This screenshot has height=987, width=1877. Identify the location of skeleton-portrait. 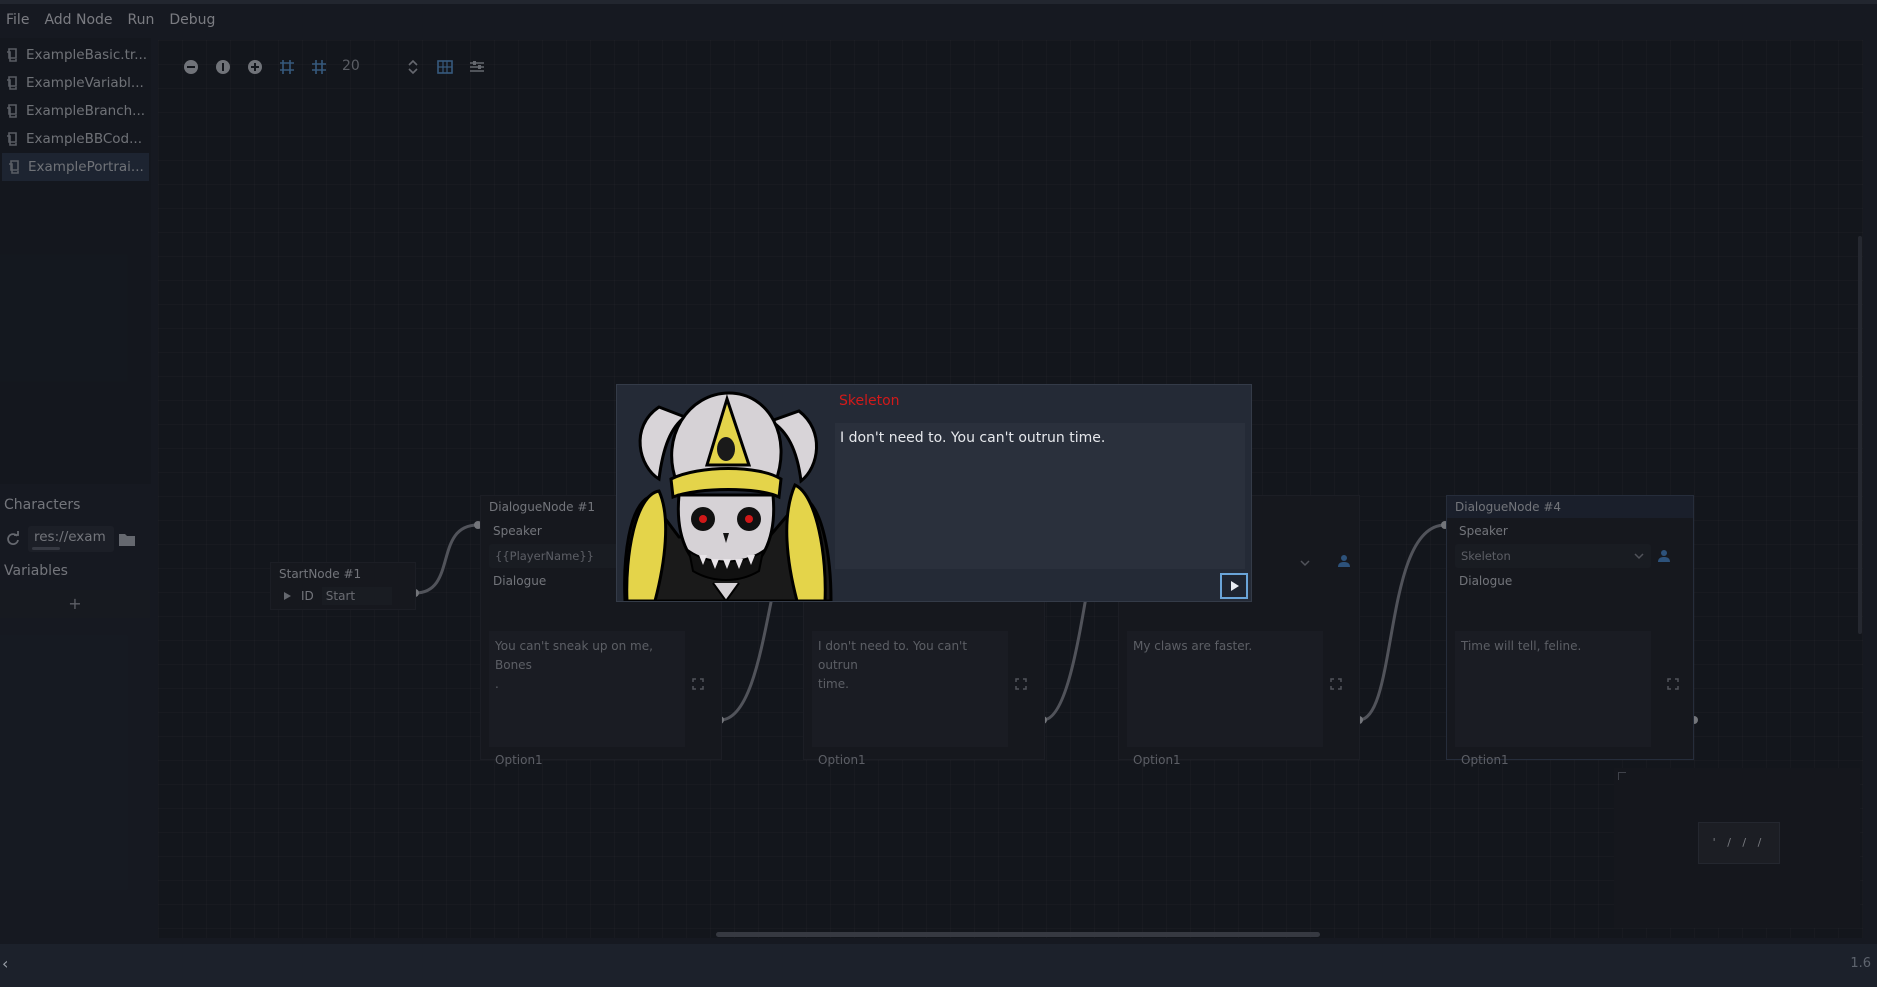
(726, 494).